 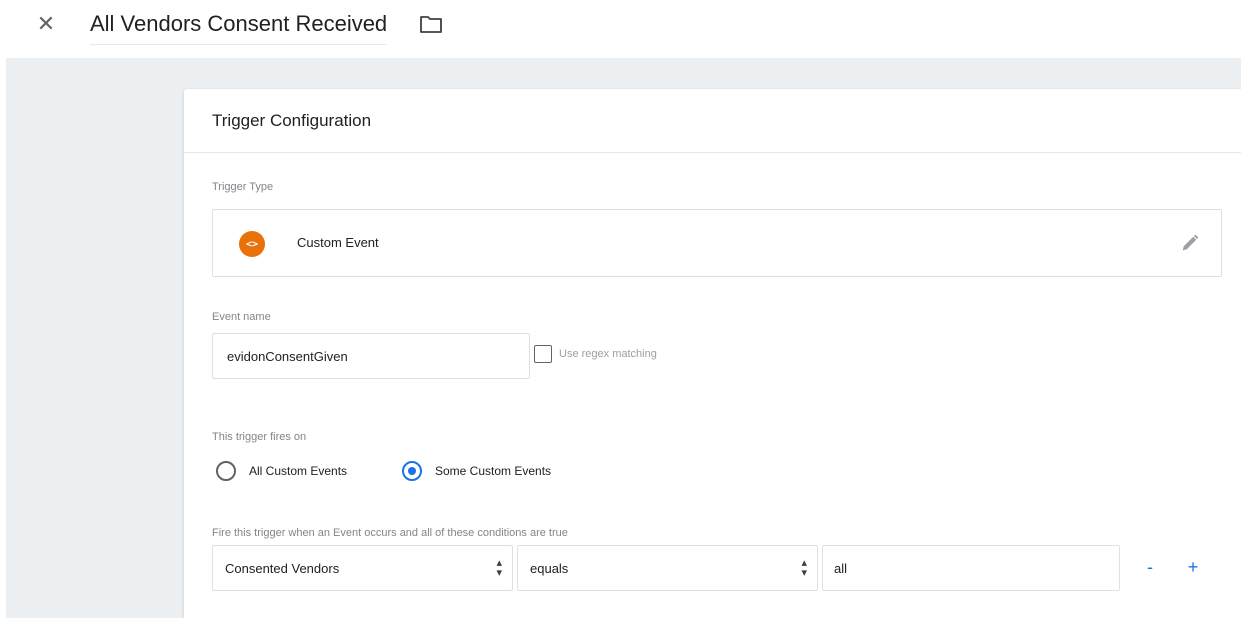 I want to click on top-bar: ✕ All Vendors Consent Received, so click(x=620, y=29).